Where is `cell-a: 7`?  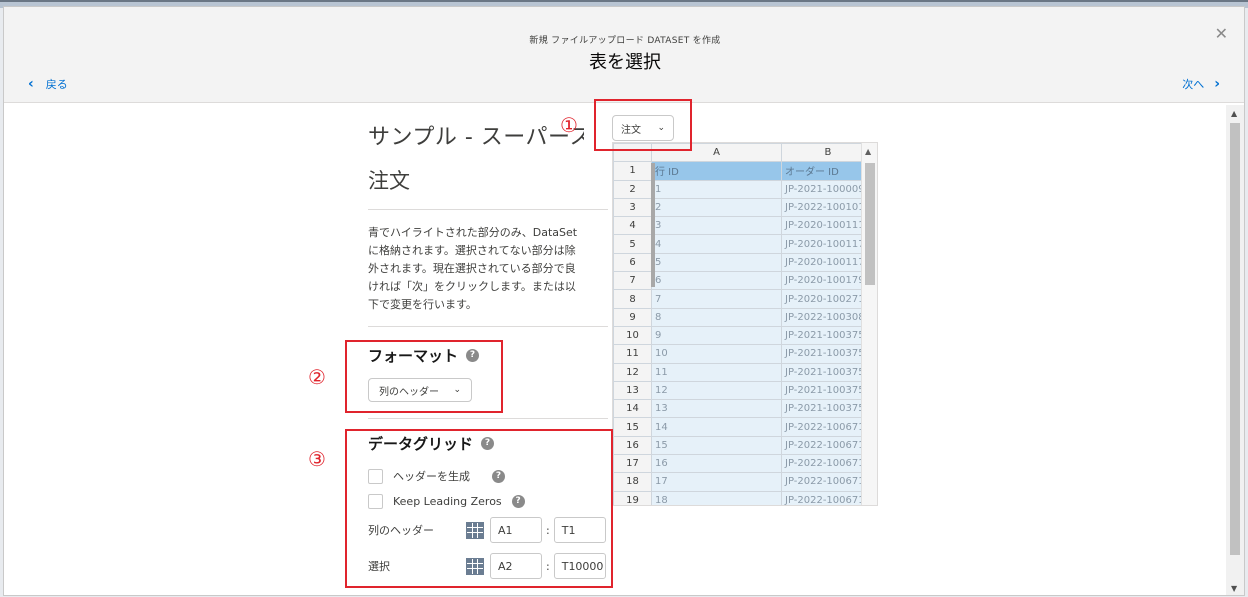 cell-a: 7 is located at coordinates (716, 299).